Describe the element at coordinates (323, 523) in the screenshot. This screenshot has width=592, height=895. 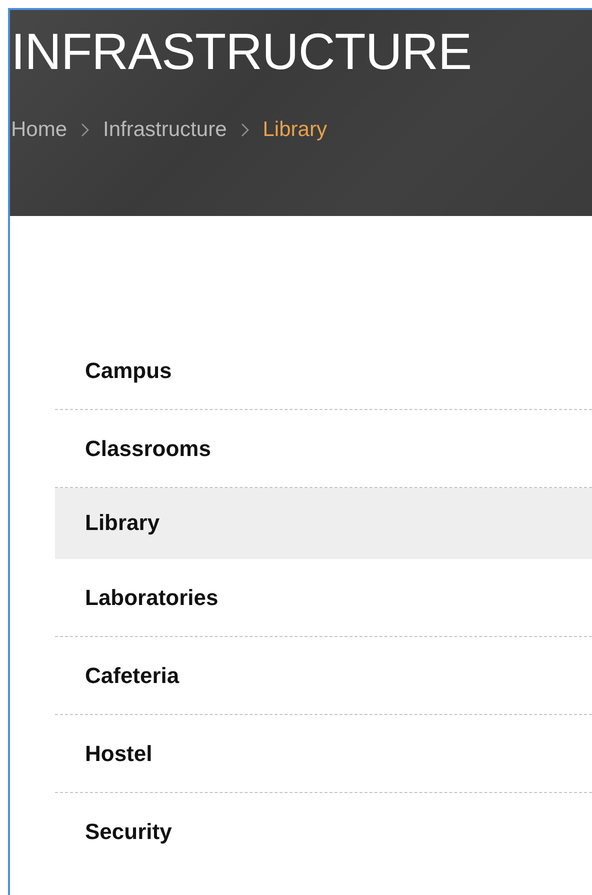
I see `sidebar-item: Library` at that location.